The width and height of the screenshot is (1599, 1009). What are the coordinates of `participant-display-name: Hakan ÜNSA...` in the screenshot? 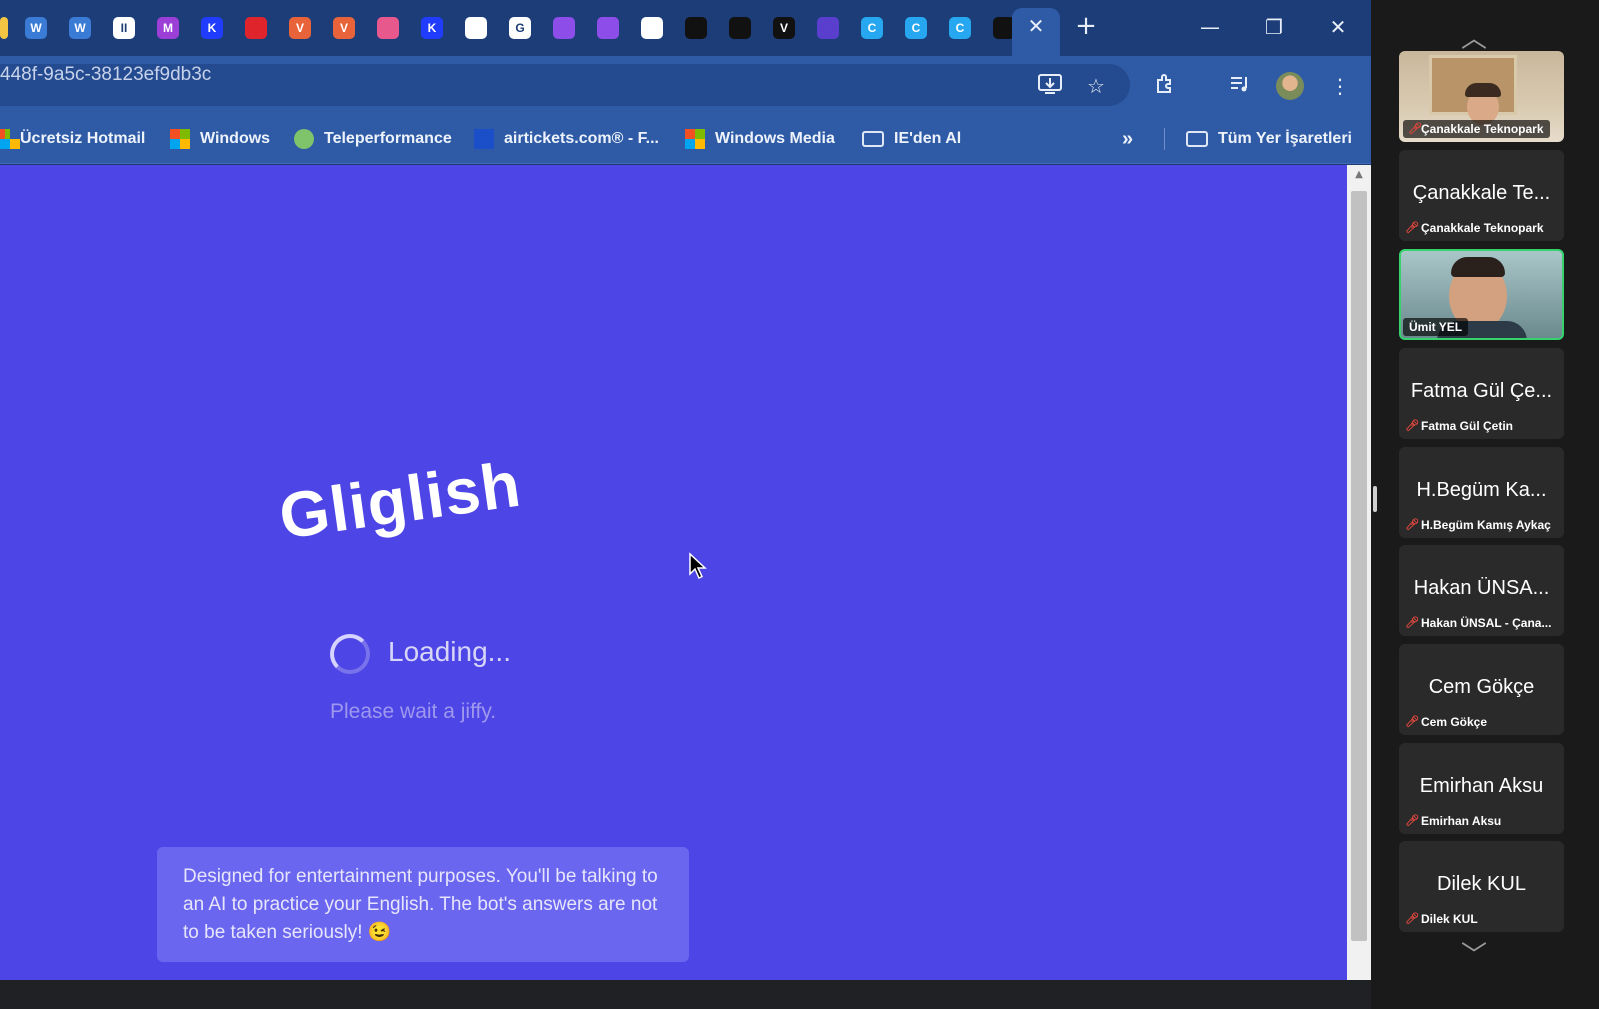 It's located at (1481, 588).